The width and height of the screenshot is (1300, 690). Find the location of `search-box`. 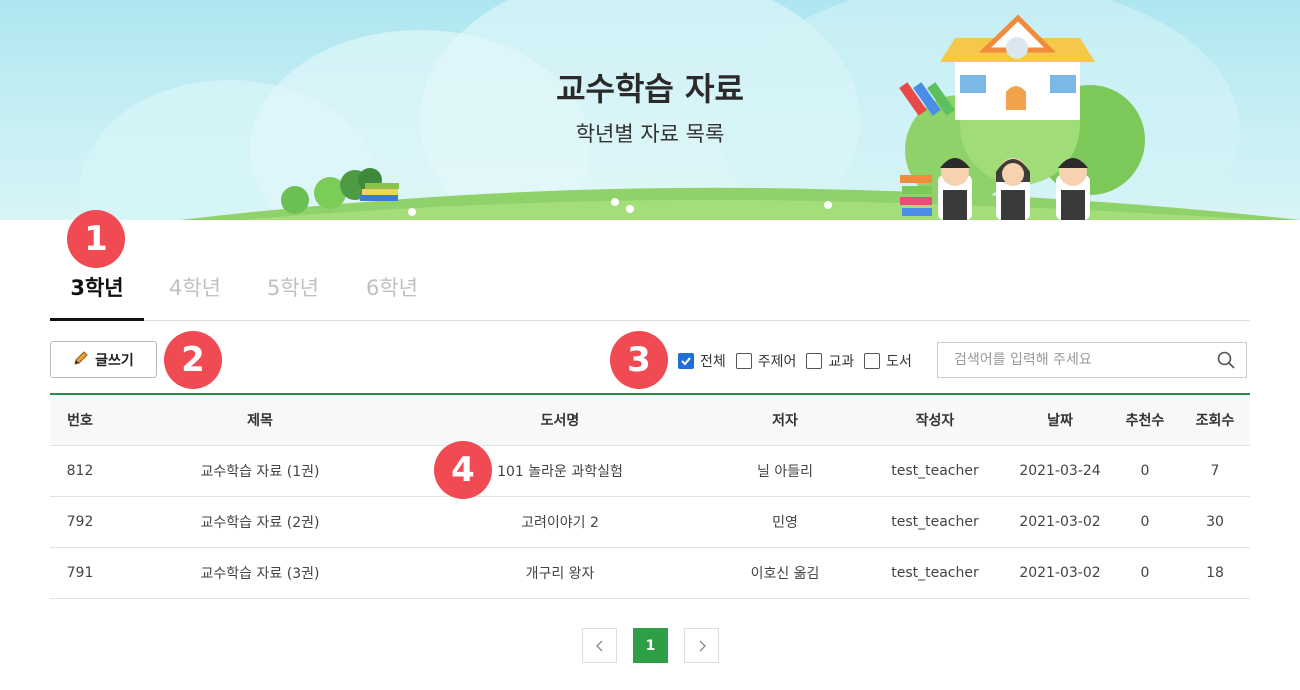

search-box is located at coordinates (1092, 360).